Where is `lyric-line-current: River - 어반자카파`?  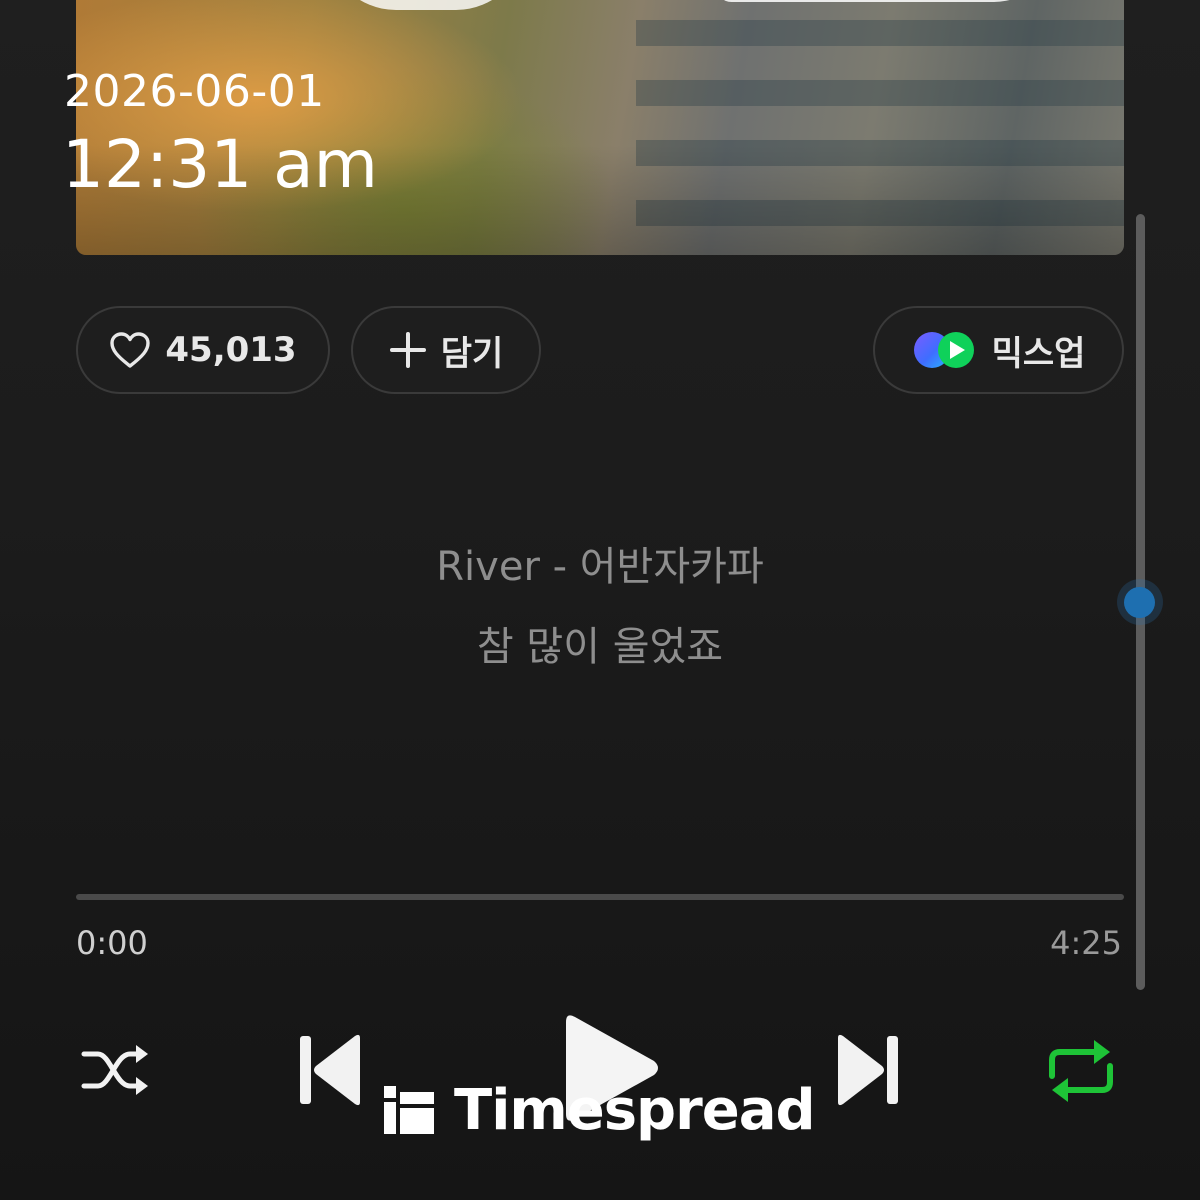 lyric-line-current: River - 어반자카파 is located at coordinates (600, 563).